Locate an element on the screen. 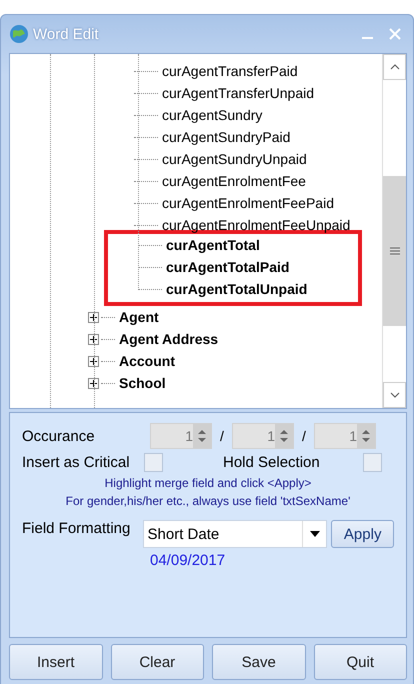  scroll-up-button is located at coordinates (394, 67).